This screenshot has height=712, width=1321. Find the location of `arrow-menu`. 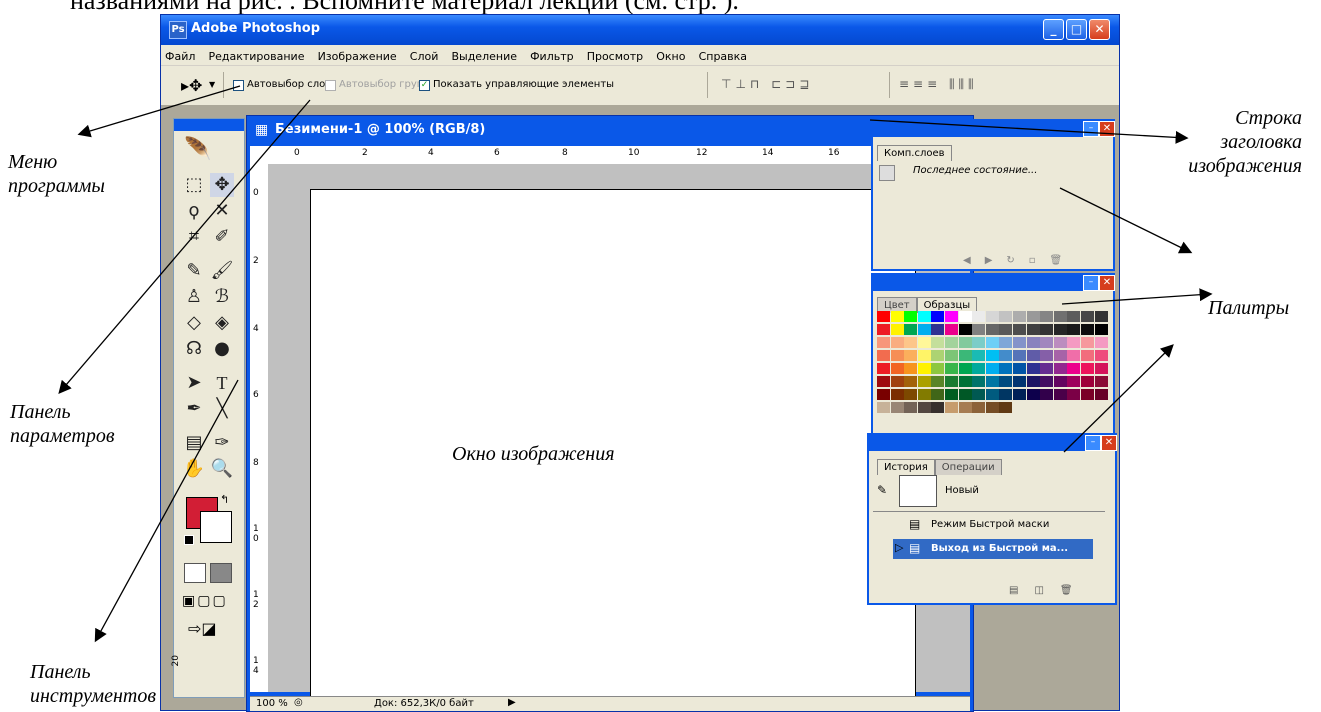

arrow-menu is located at coordinates (159, 111).